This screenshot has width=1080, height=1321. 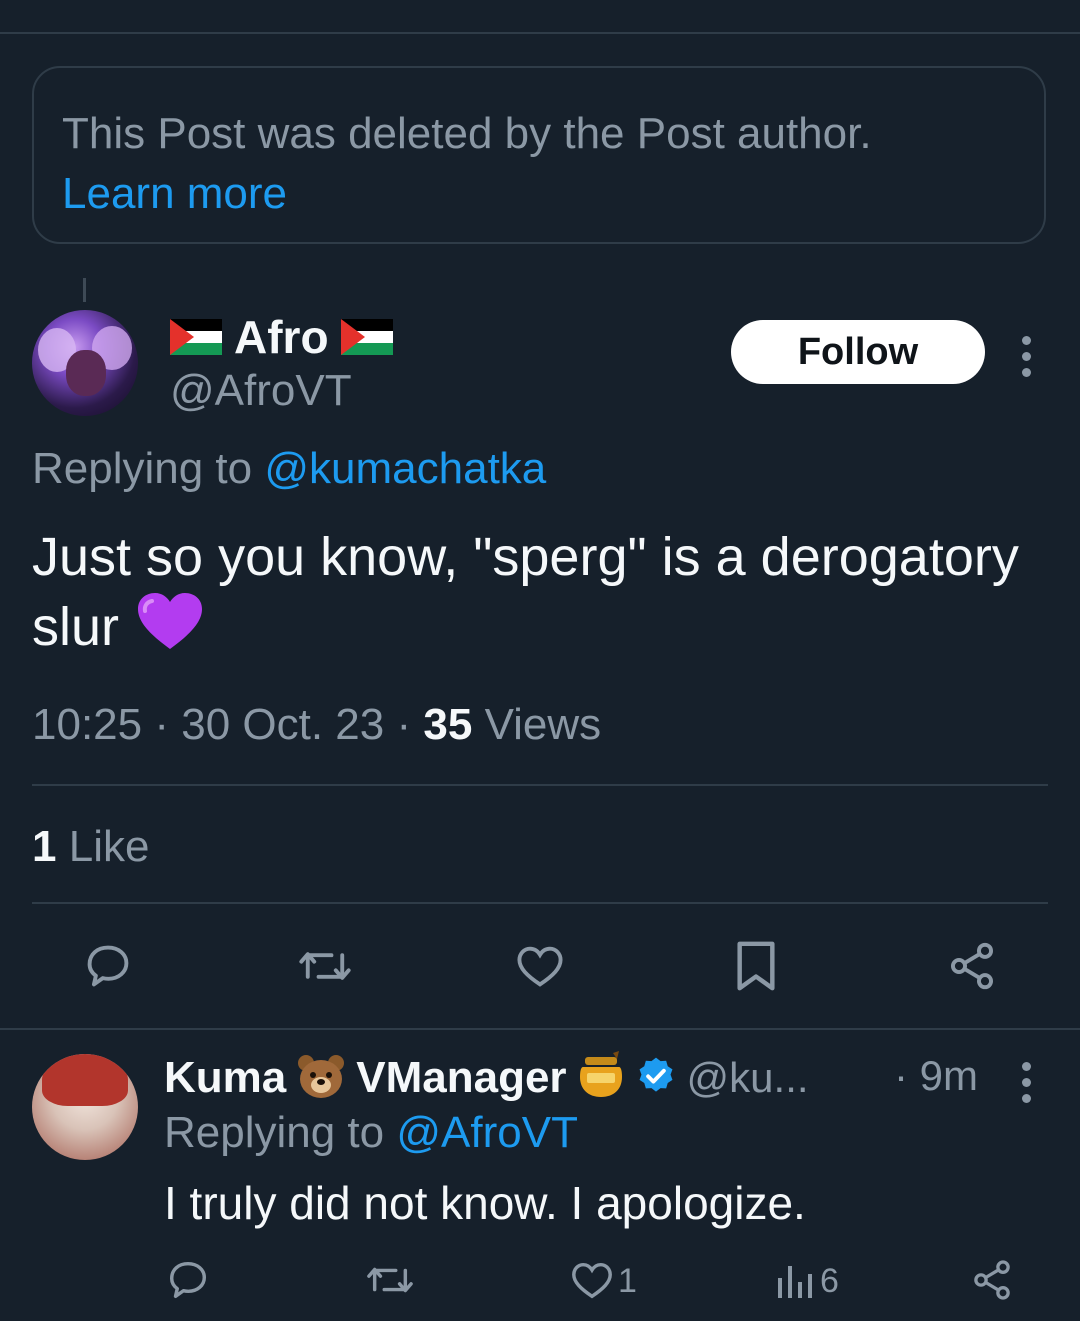 I want to click on author-name-row: Afro, so click(x=281, y=337).